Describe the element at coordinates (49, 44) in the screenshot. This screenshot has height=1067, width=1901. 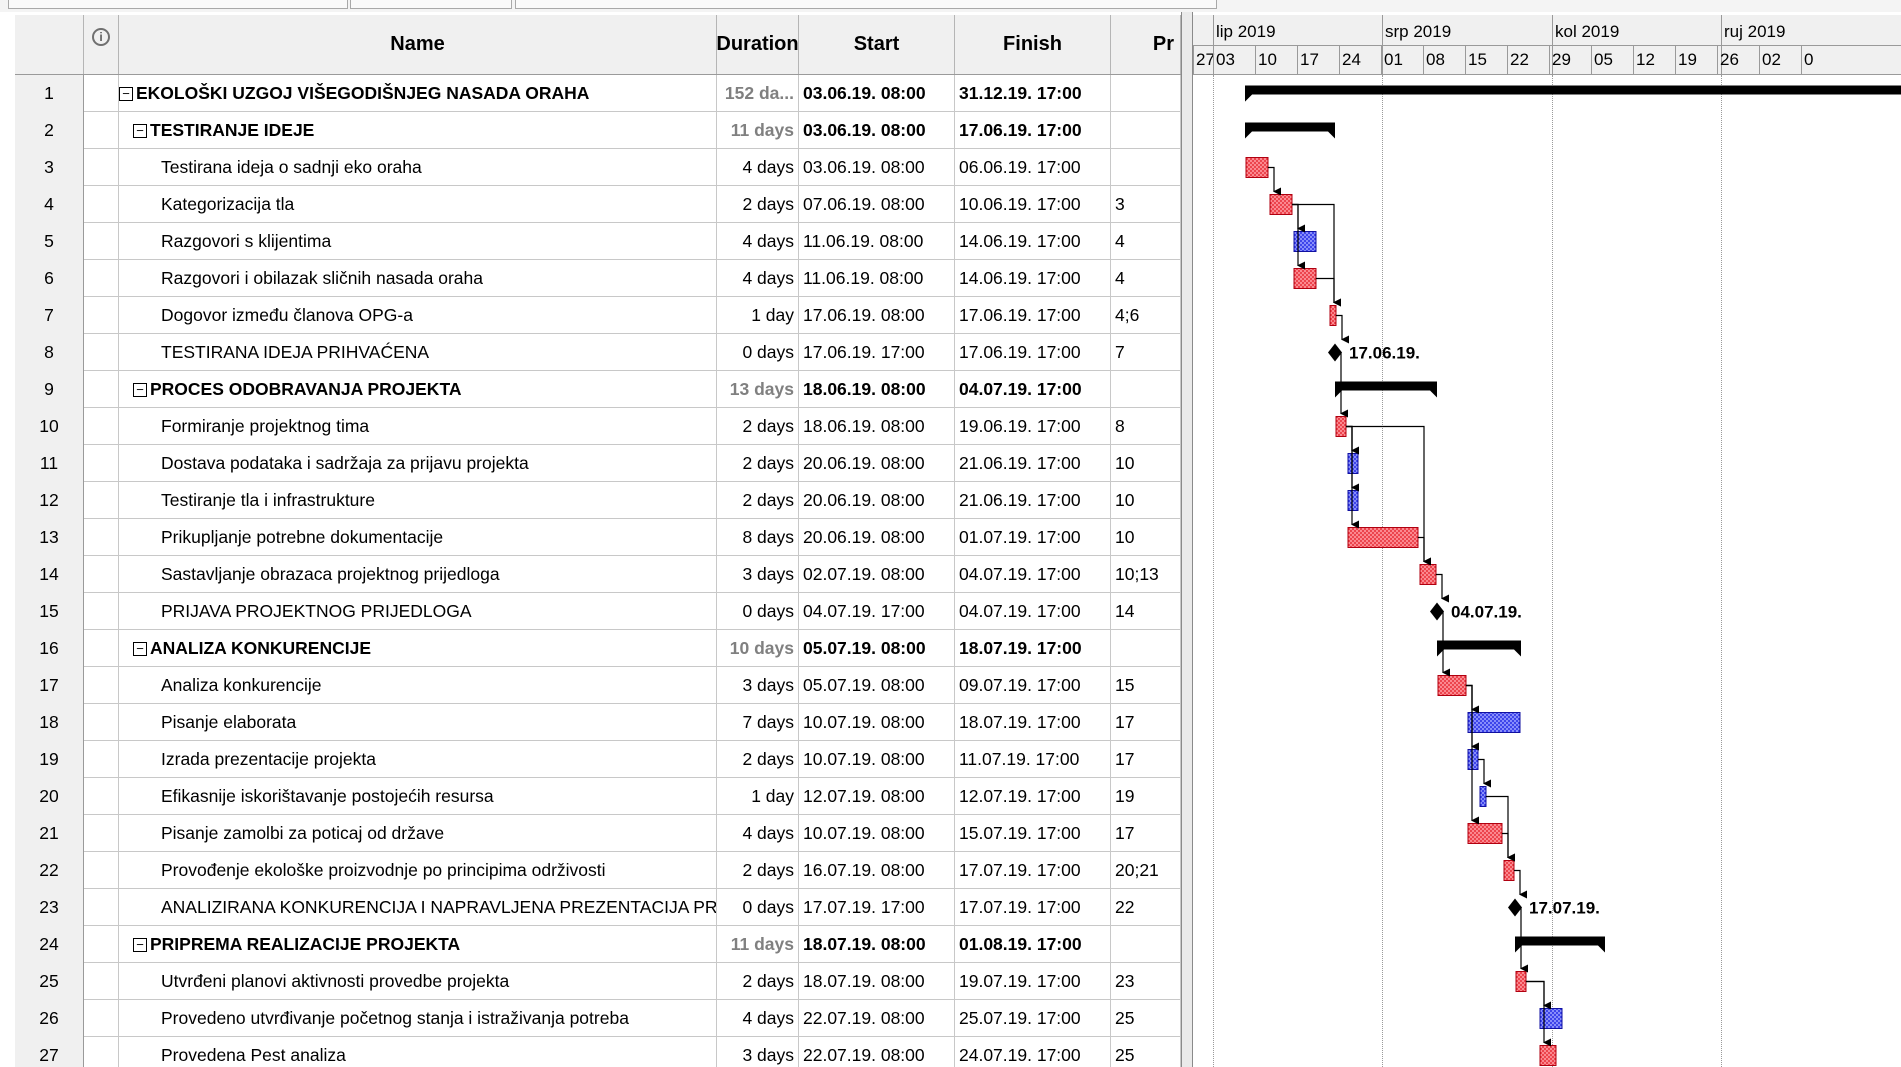
I see `id-column-header` at that location.